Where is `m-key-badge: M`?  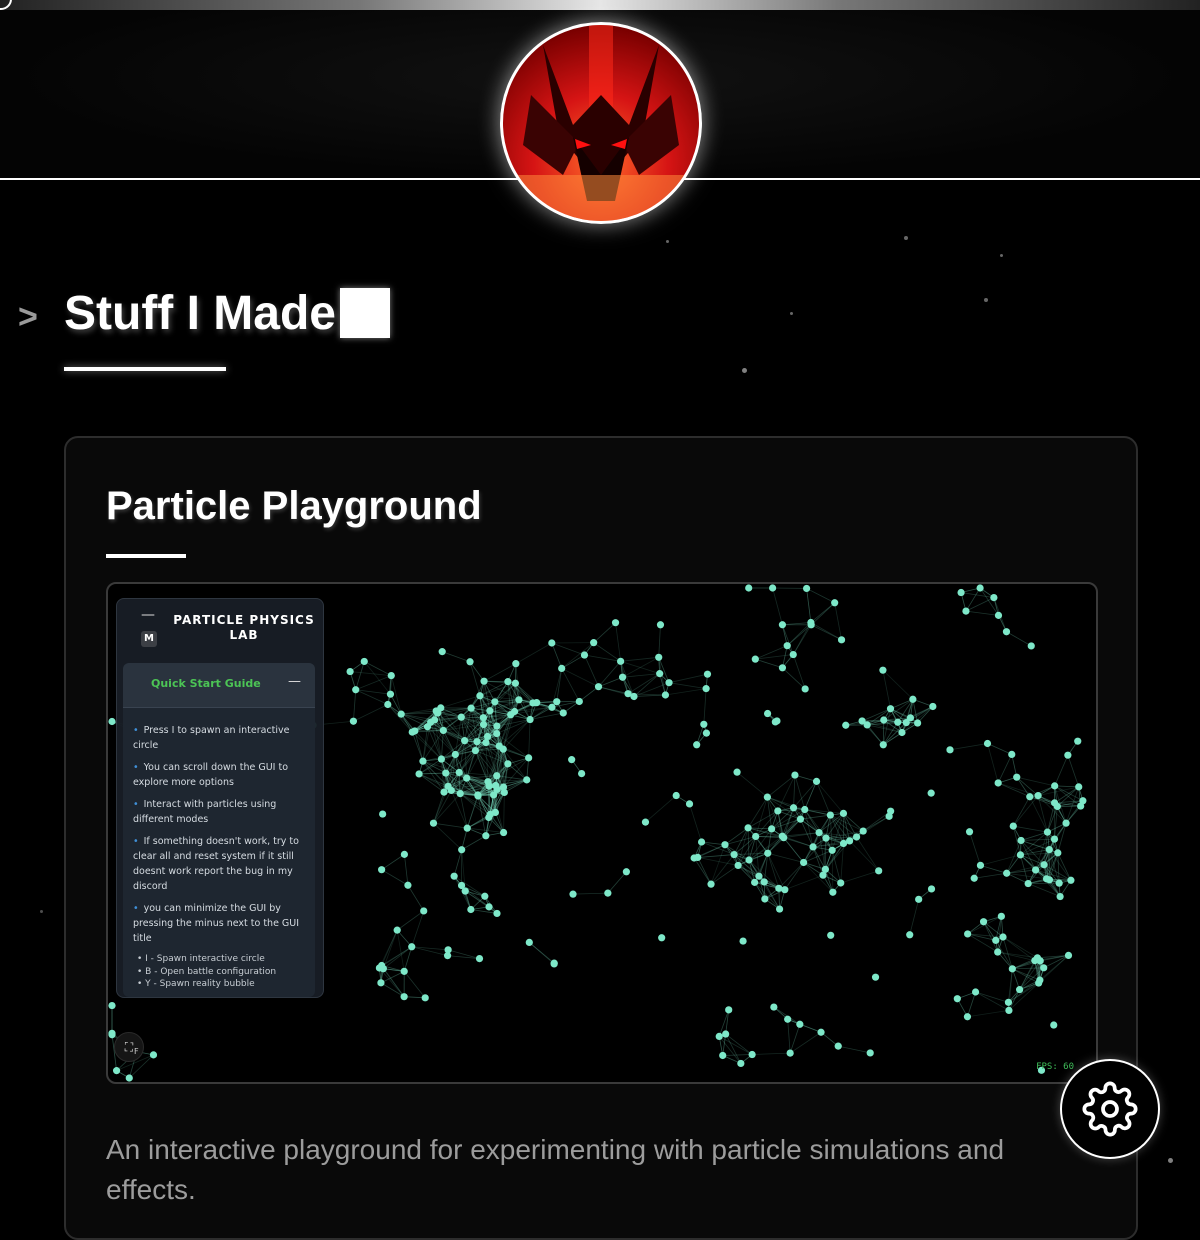 m-key-badge: M is located at coordinates (149, 639).